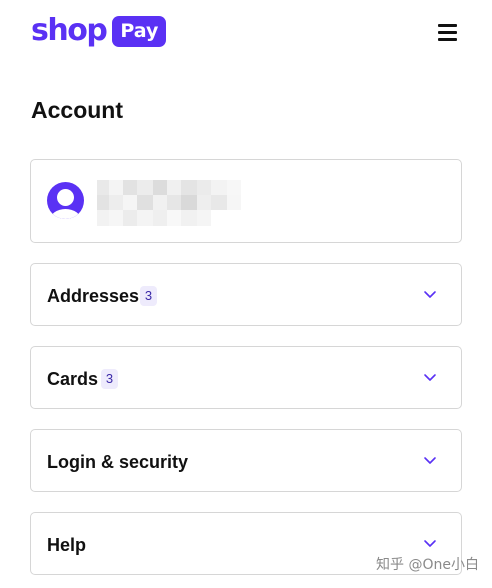  I want to click on top-header: shop Pay, so click(246, 32).